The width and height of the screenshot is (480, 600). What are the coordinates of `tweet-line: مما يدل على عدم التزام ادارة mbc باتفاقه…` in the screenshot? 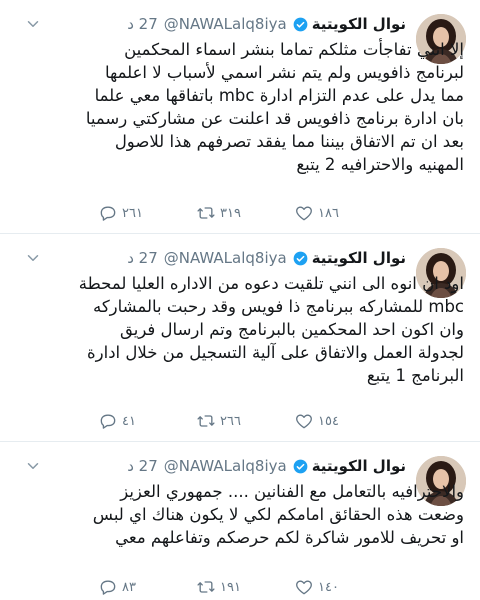 It's located at (279, 95).